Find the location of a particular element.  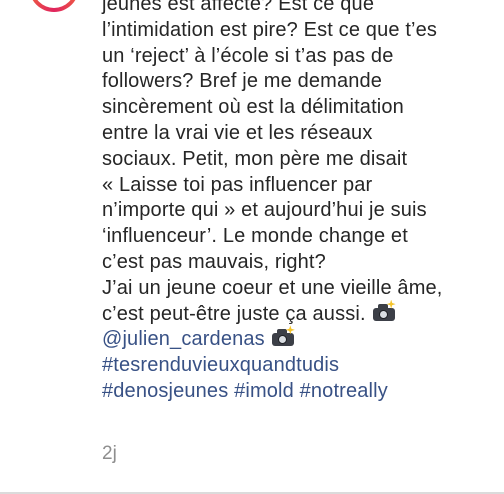

caption-line: entre la vrai vie et les réseaux is located at coordinates (237, 132).